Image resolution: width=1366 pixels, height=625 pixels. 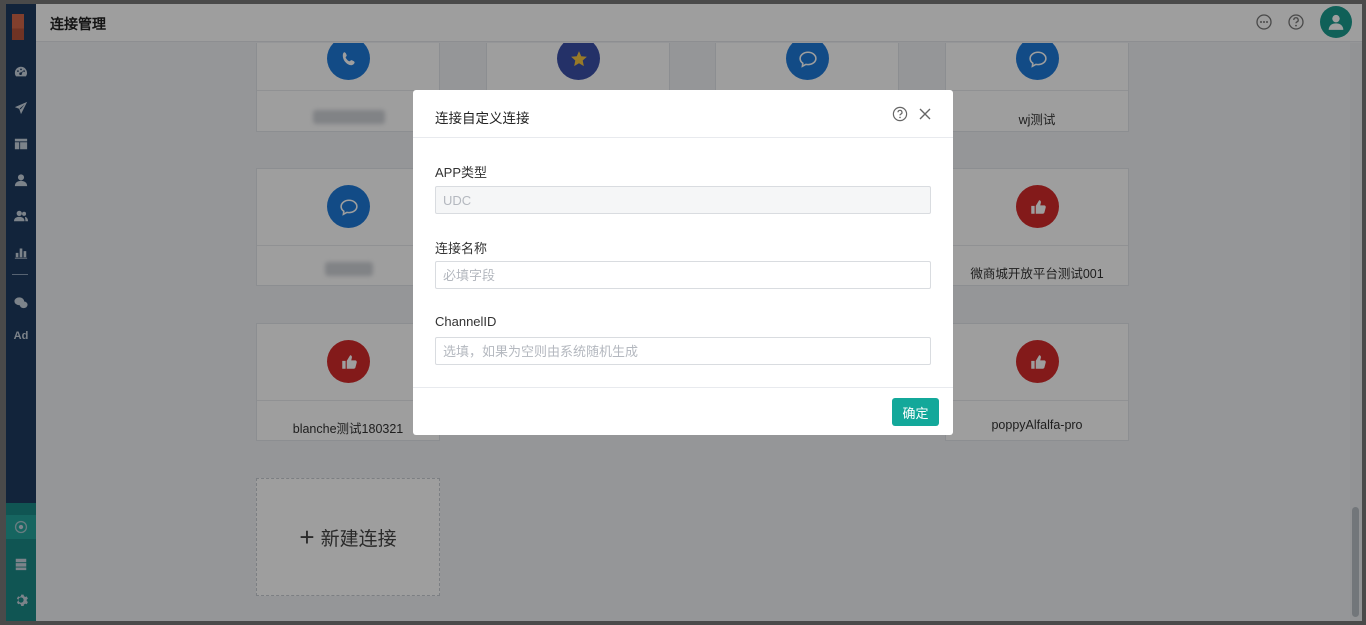 I want to click on confirm-button: 确定, so click(x=915, y=412).